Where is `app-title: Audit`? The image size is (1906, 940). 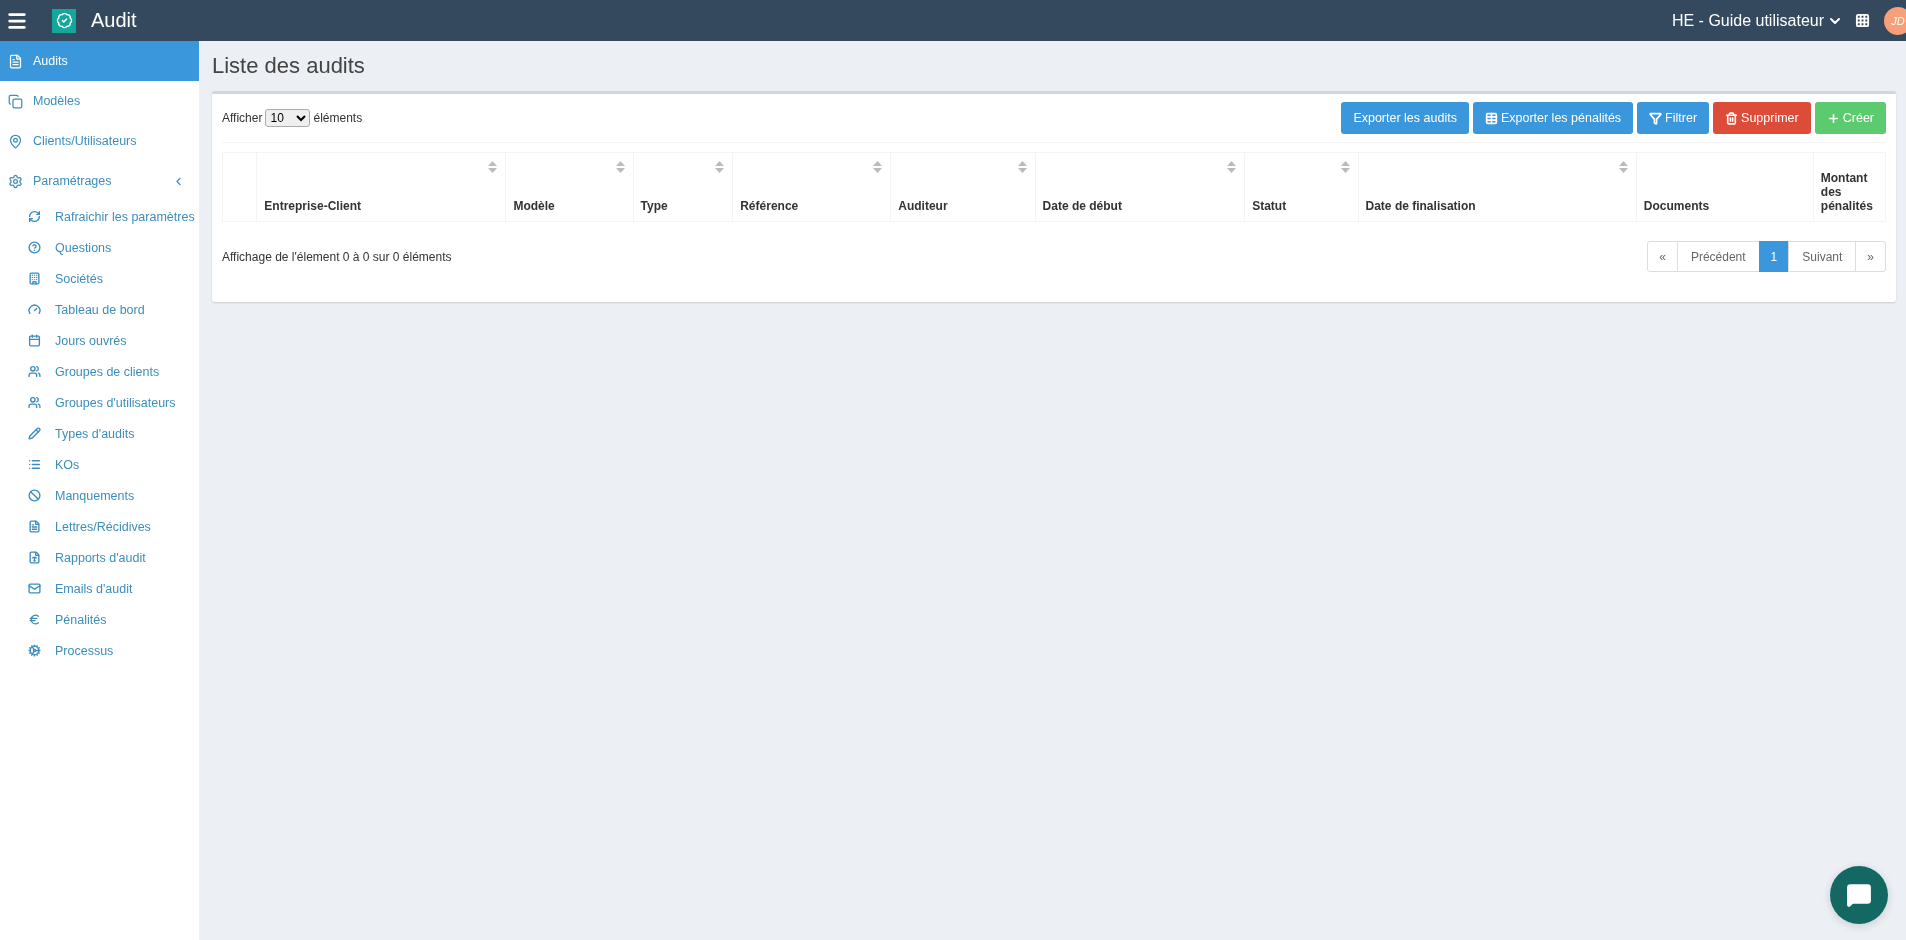
app-title: Audit is located at coordinates (114, 20).